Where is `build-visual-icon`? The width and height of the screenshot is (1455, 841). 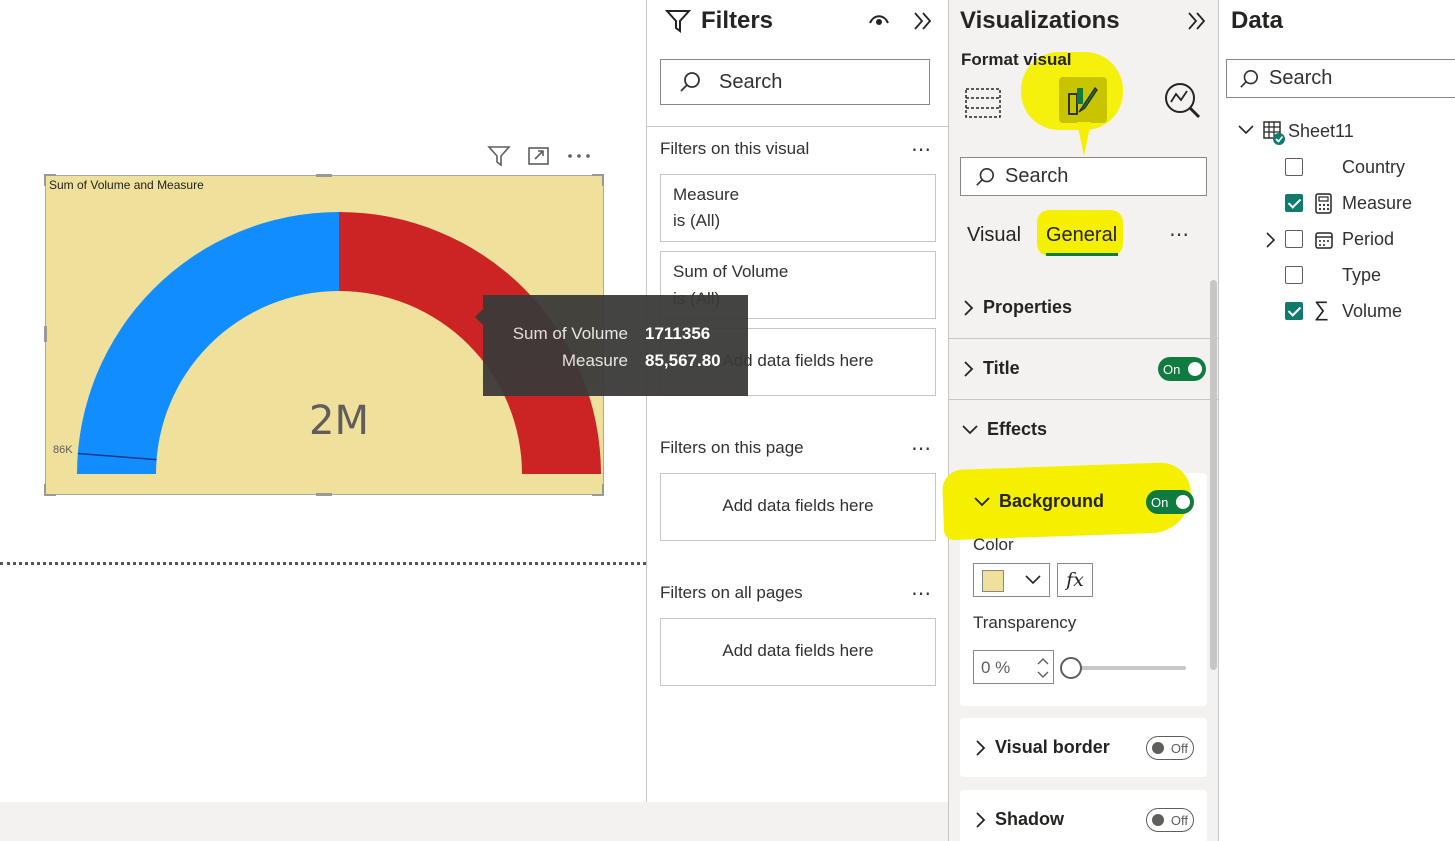 build-visual-icon is located at coordinates (983, 104).